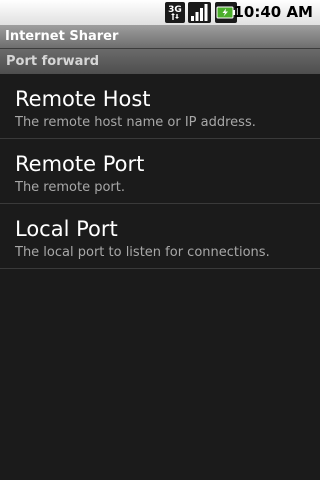 This screenshot has height=480, width=320. What do you see at coordinates (70, 187) in the screenshot?
I see `preference-summary: The remote port.` at bounding box center [70, 187].